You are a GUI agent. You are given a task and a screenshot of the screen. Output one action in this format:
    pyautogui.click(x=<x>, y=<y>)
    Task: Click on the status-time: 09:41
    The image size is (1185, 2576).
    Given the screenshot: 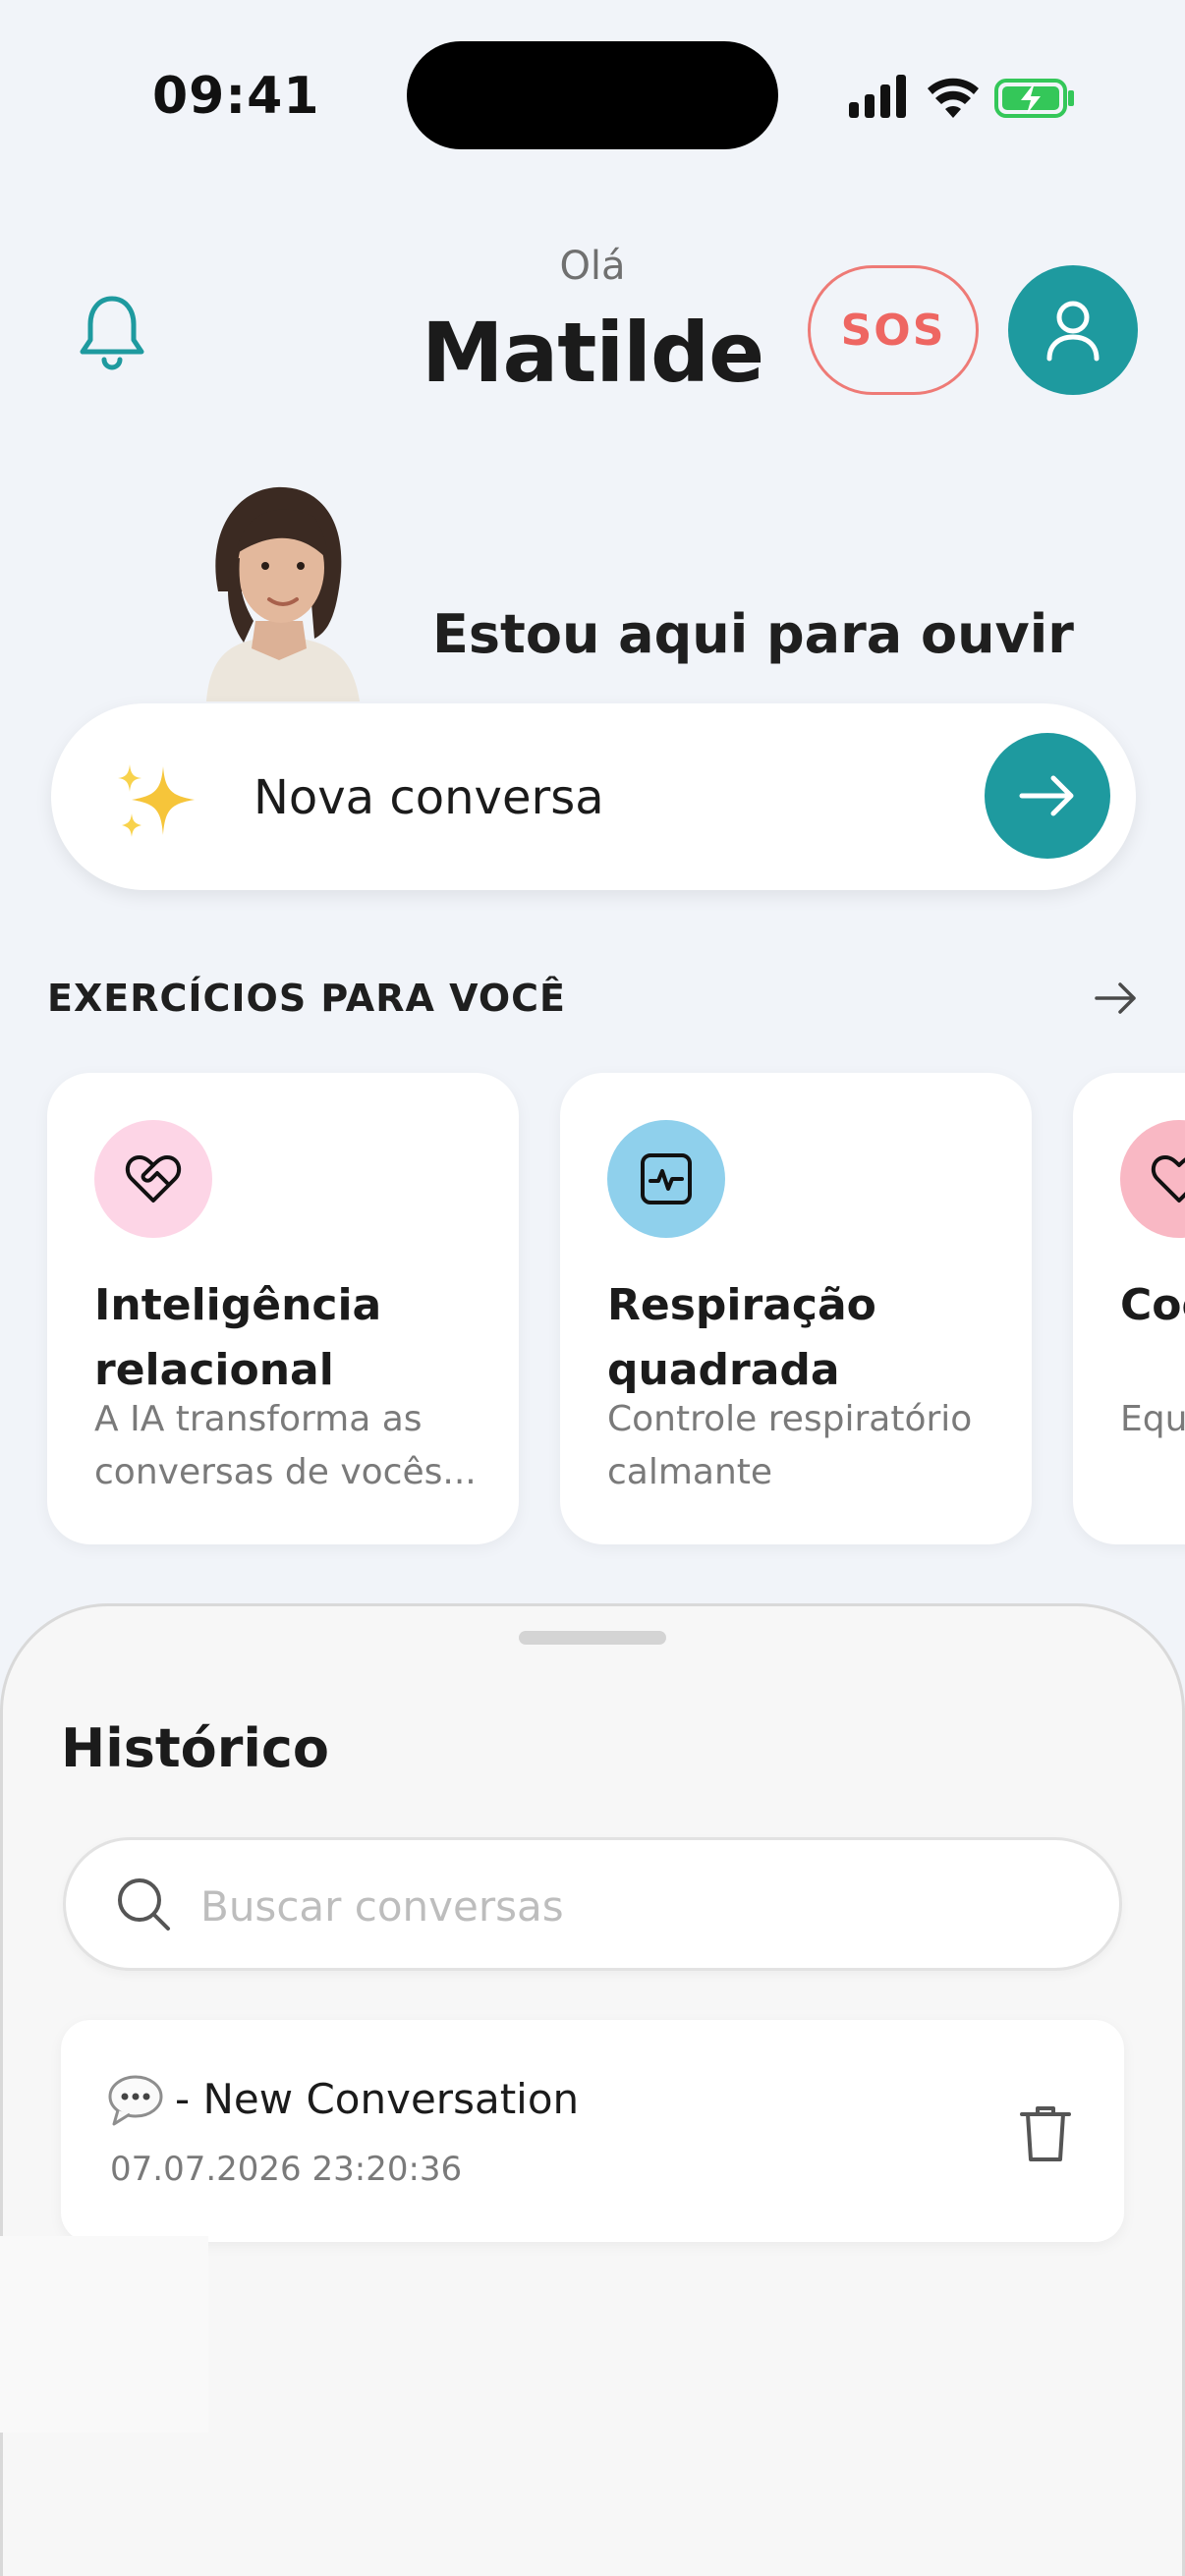 What is the action you would take?
    pyautogui.click(x=236, y=96)
    